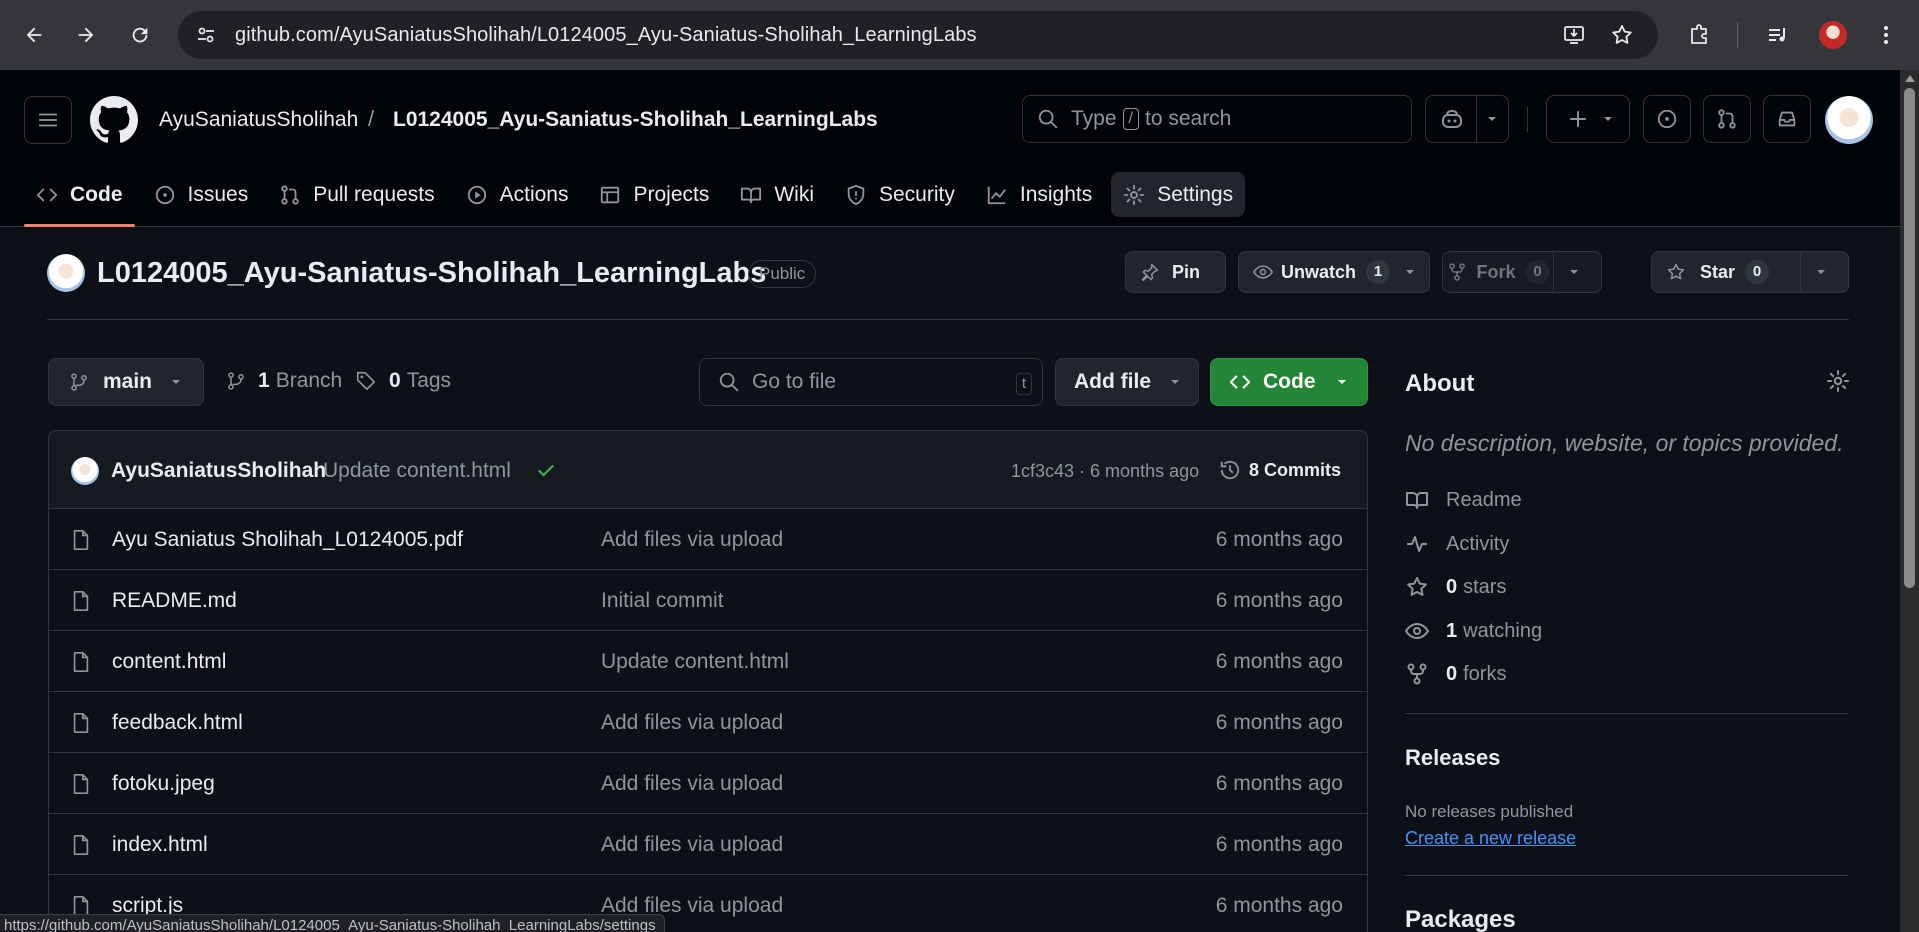 The image size is (1919, 932). Describe the element at coordinates (1574, 35) in the screenshot. I see `install-app-icon` at that location.